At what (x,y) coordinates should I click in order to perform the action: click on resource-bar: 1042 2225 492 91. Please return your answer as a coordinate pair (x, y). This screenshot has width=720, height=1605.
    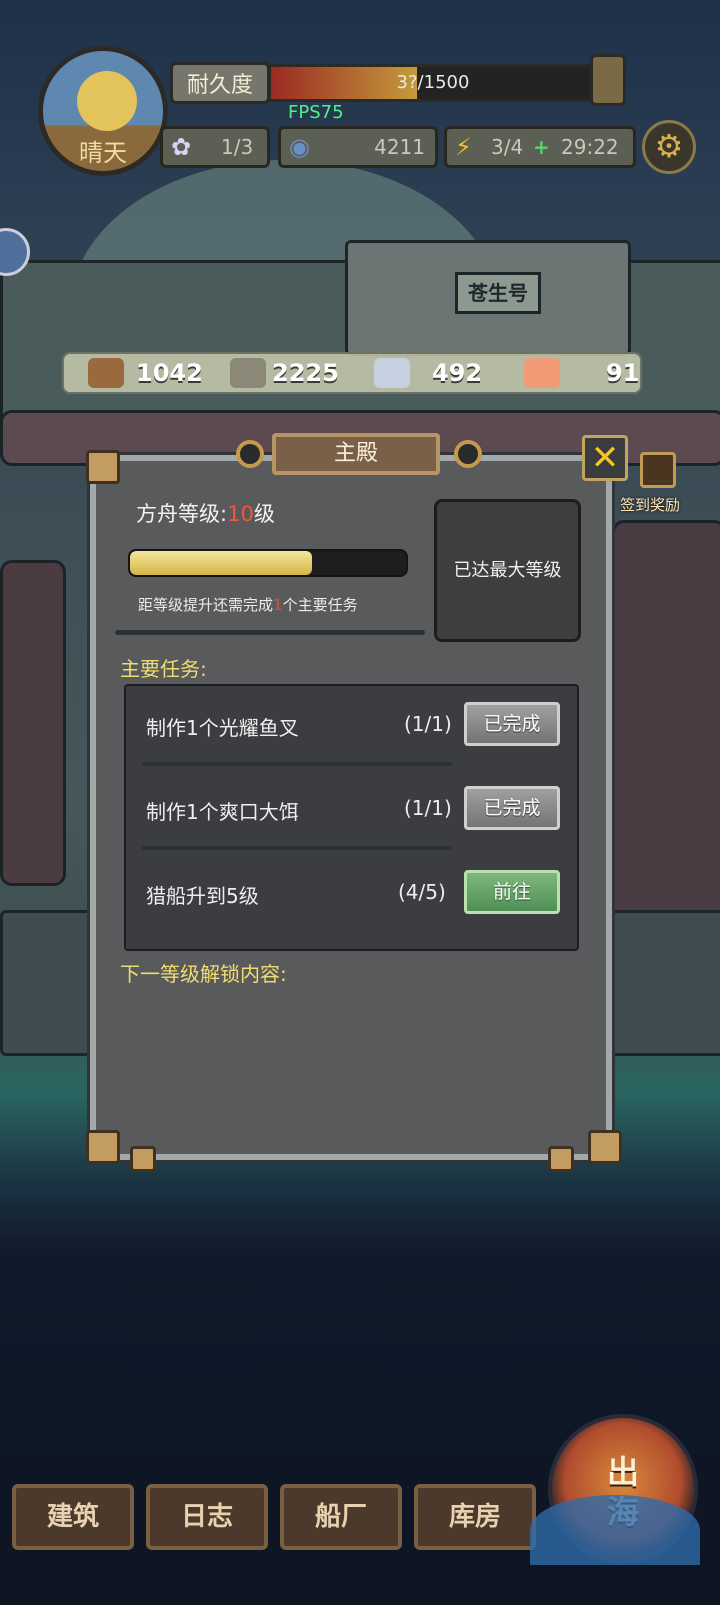
    Looking at the image, I should click on (352, 373).